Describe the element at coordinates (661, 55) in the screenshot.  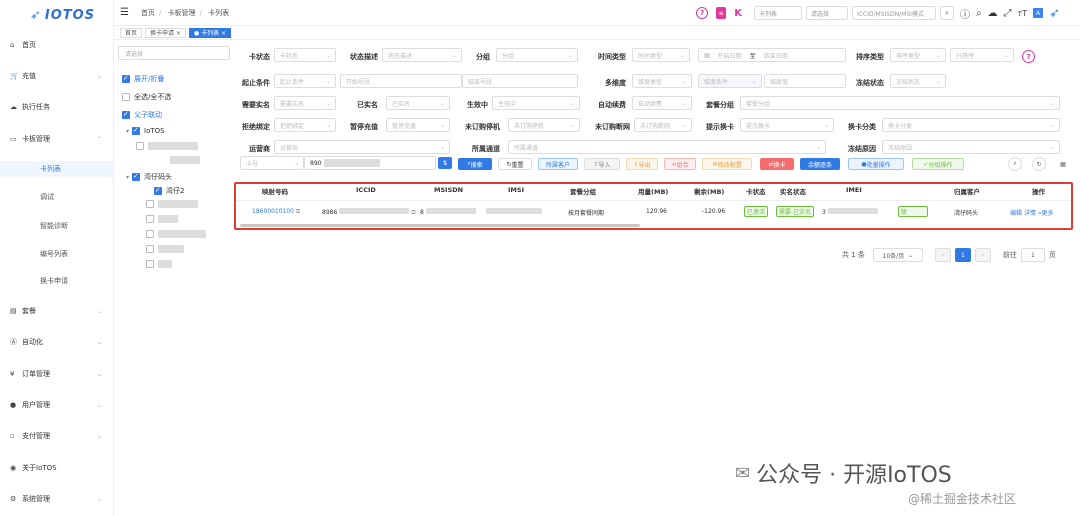
I see `time-type-select: 时间类型 ⌄` at that location.